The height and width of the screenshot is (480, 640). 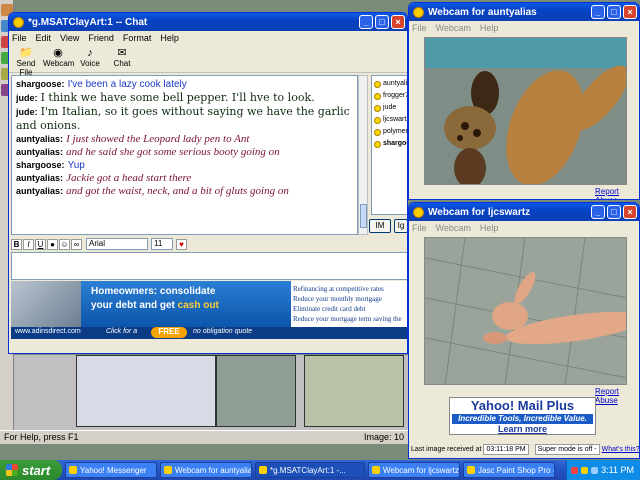 I want to click on im-button: IM, so click(x=380, y=226).